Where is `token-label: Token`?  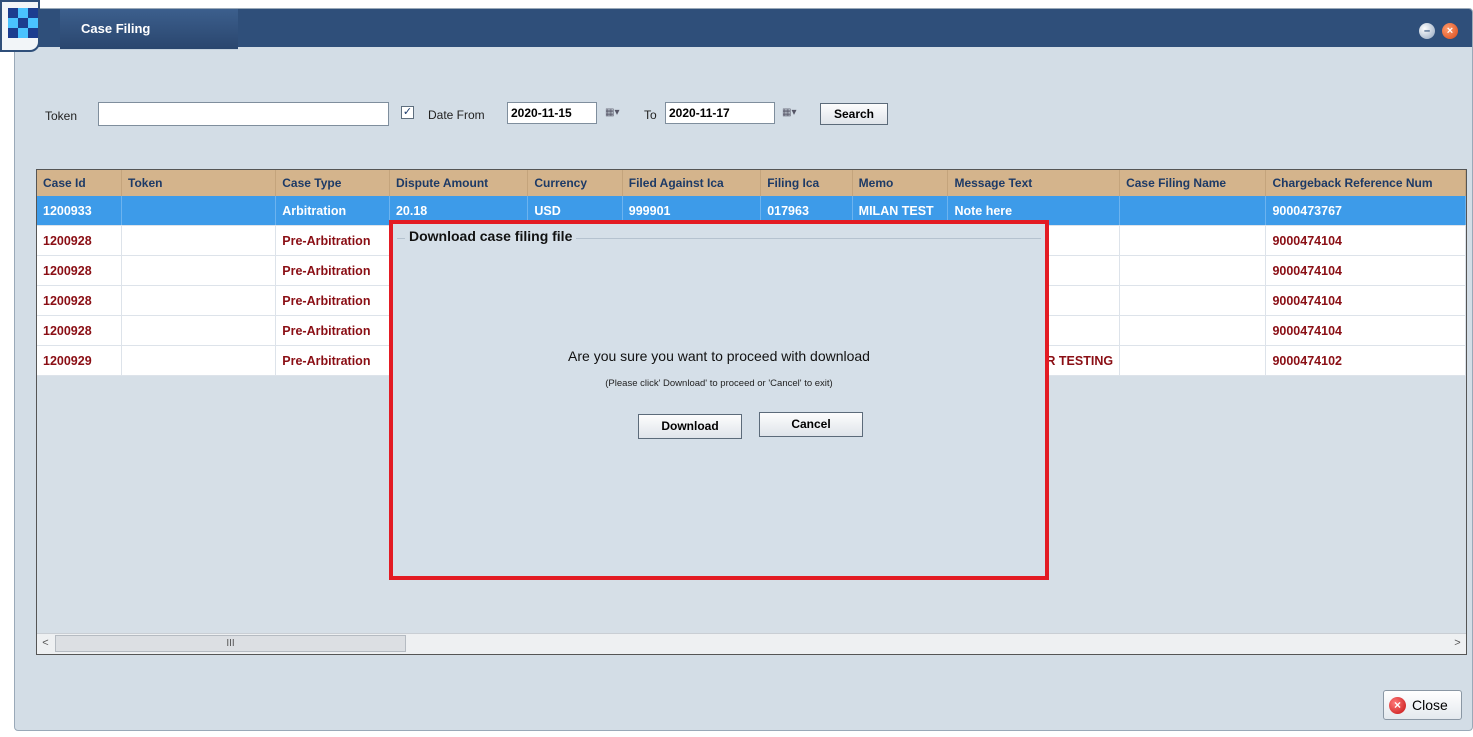
token-label: Token is located at coordinates (61, 116).